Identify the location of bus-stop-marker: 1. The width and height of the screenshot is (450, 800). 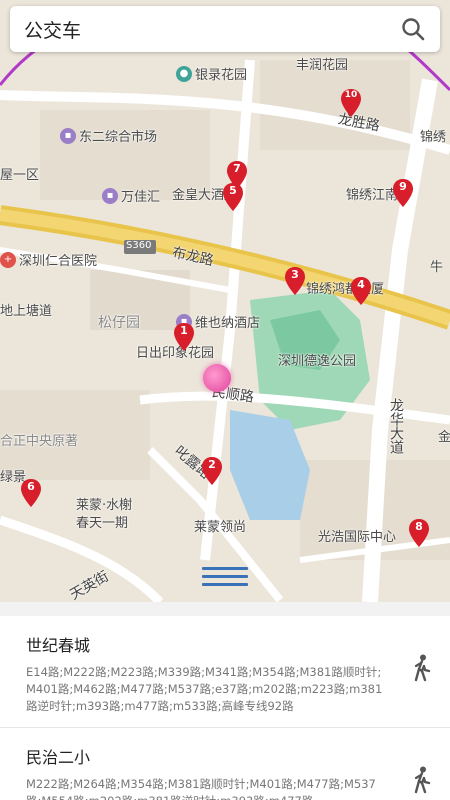
(184, 337).